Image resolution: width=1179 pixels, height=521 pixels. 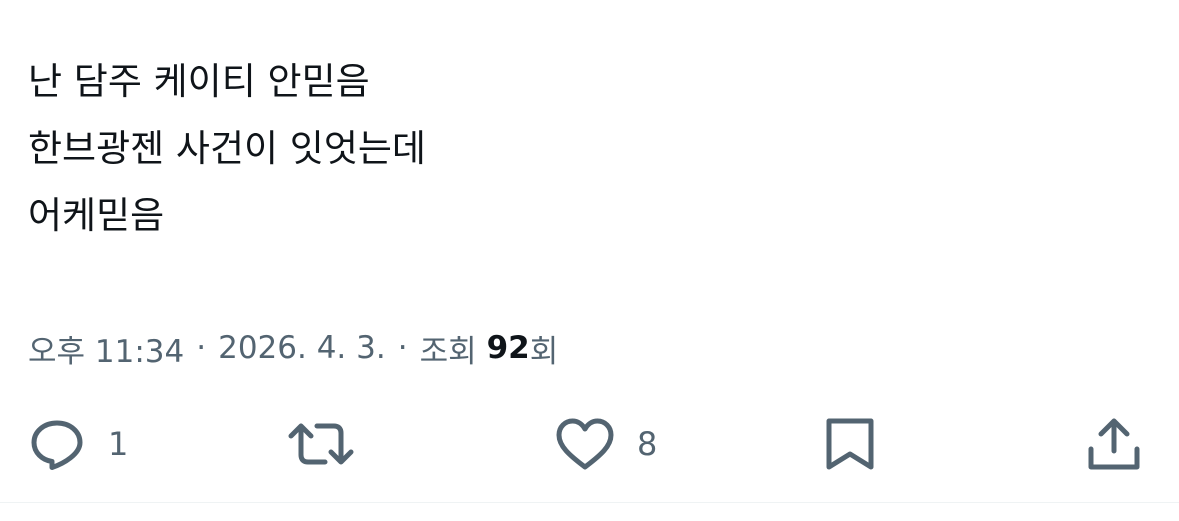 I want to click on like-button: 8, so click(x=606, y=444).